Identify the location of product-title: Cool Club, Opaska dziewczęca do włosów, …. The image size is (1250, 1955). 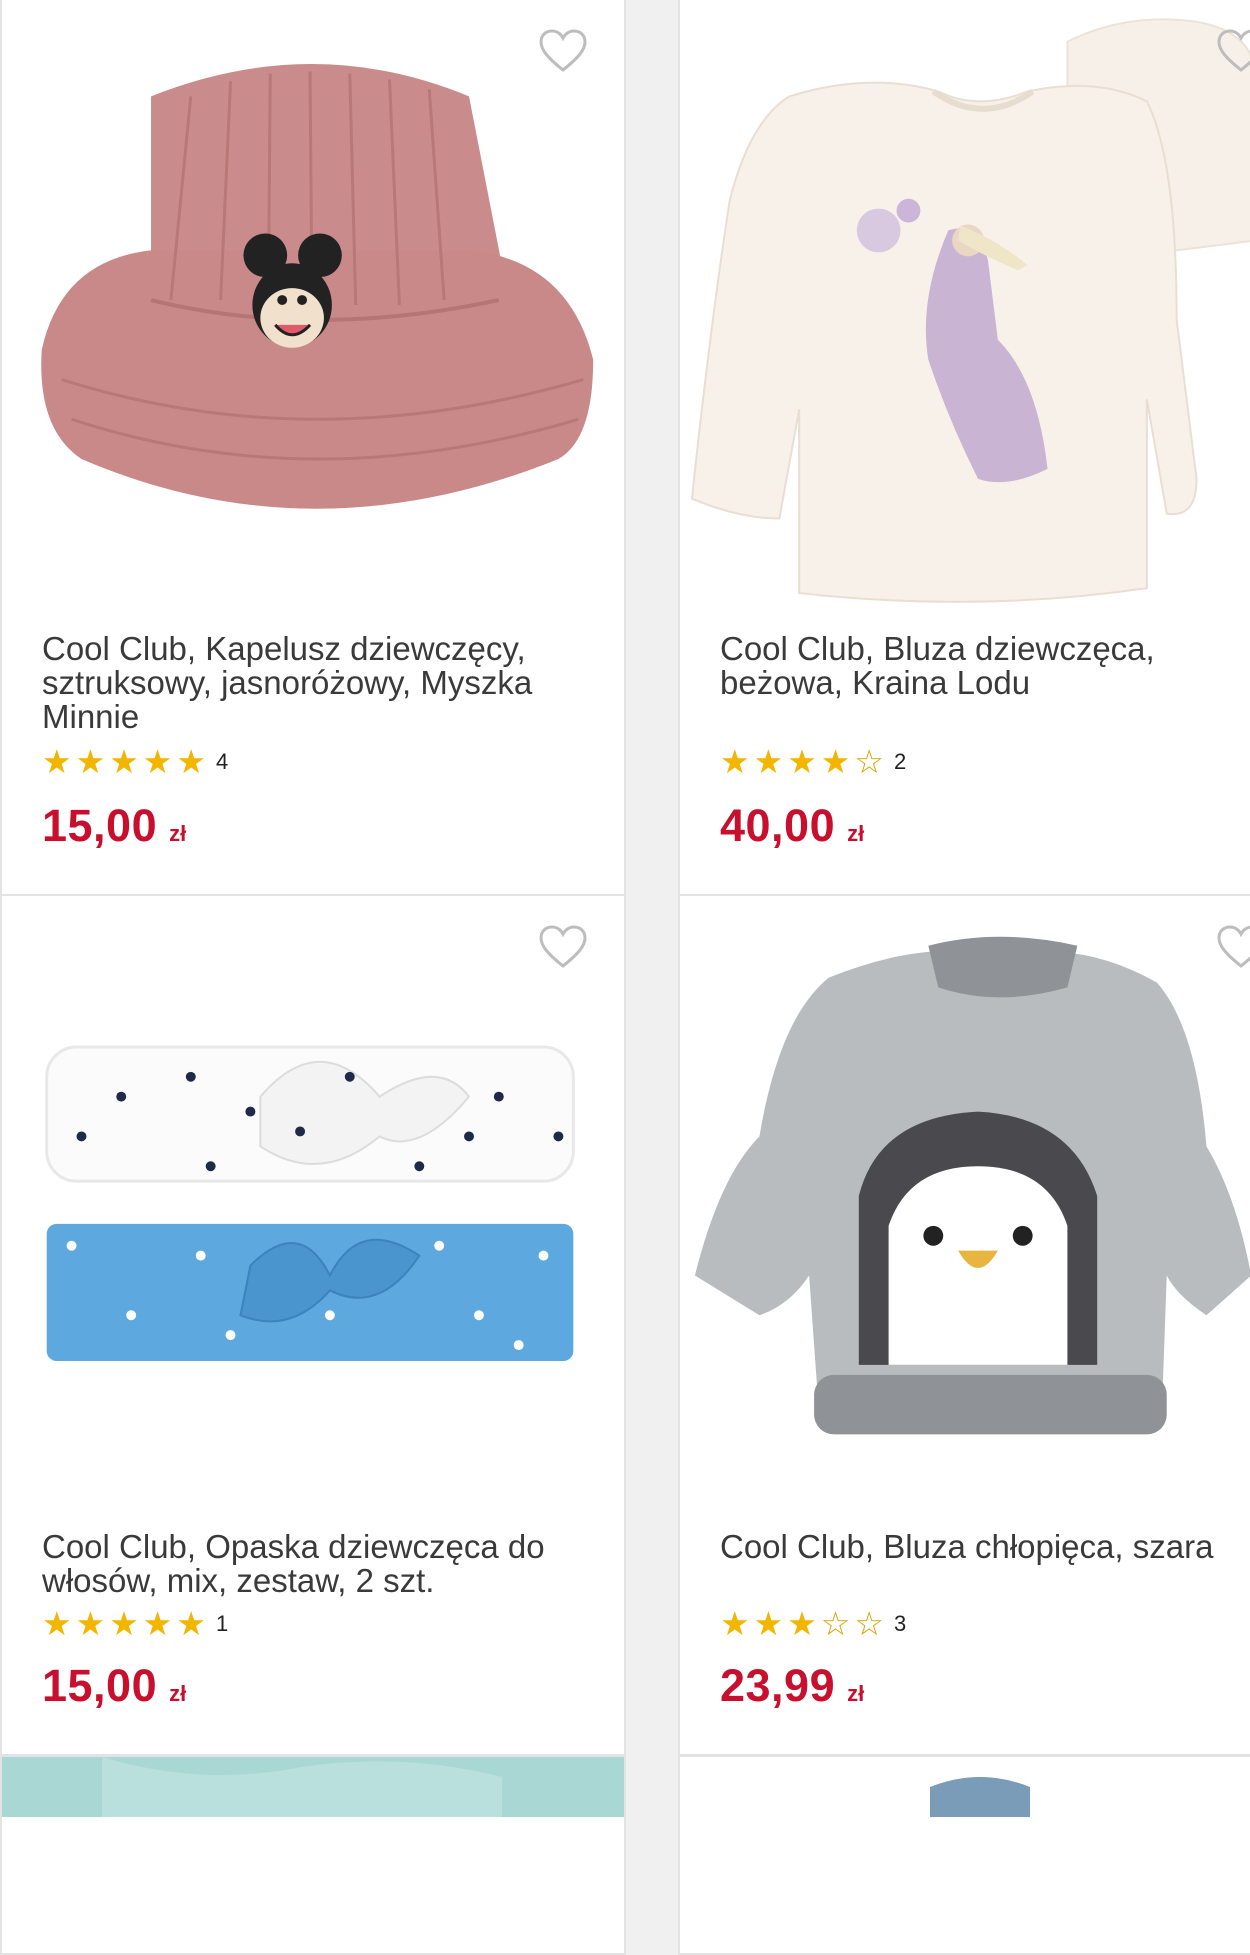
(322, 1564).